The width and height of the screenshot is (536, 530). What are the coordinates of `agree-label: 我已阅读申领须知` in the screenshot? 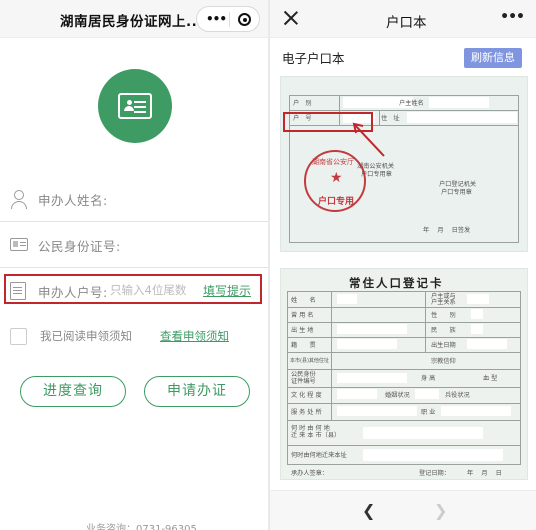 It's located at (86, 336).